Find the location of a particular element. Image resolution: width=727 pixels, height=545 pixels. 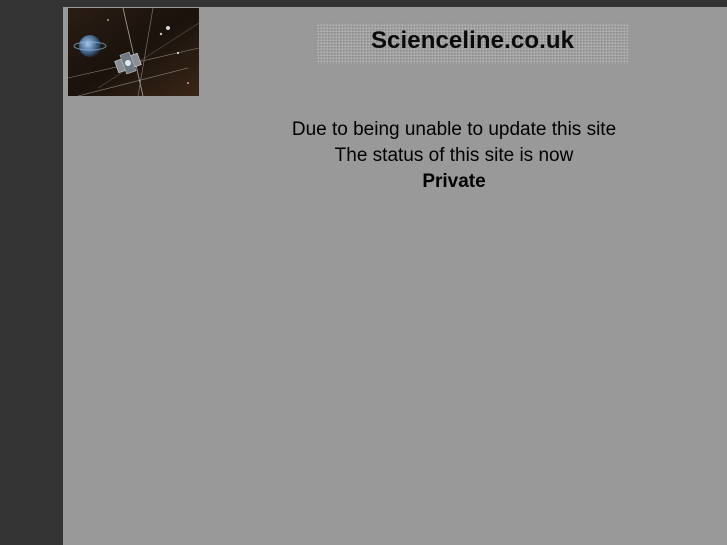

message-line-1: Due to being unable to update this site is located at coordinates (454, 129).